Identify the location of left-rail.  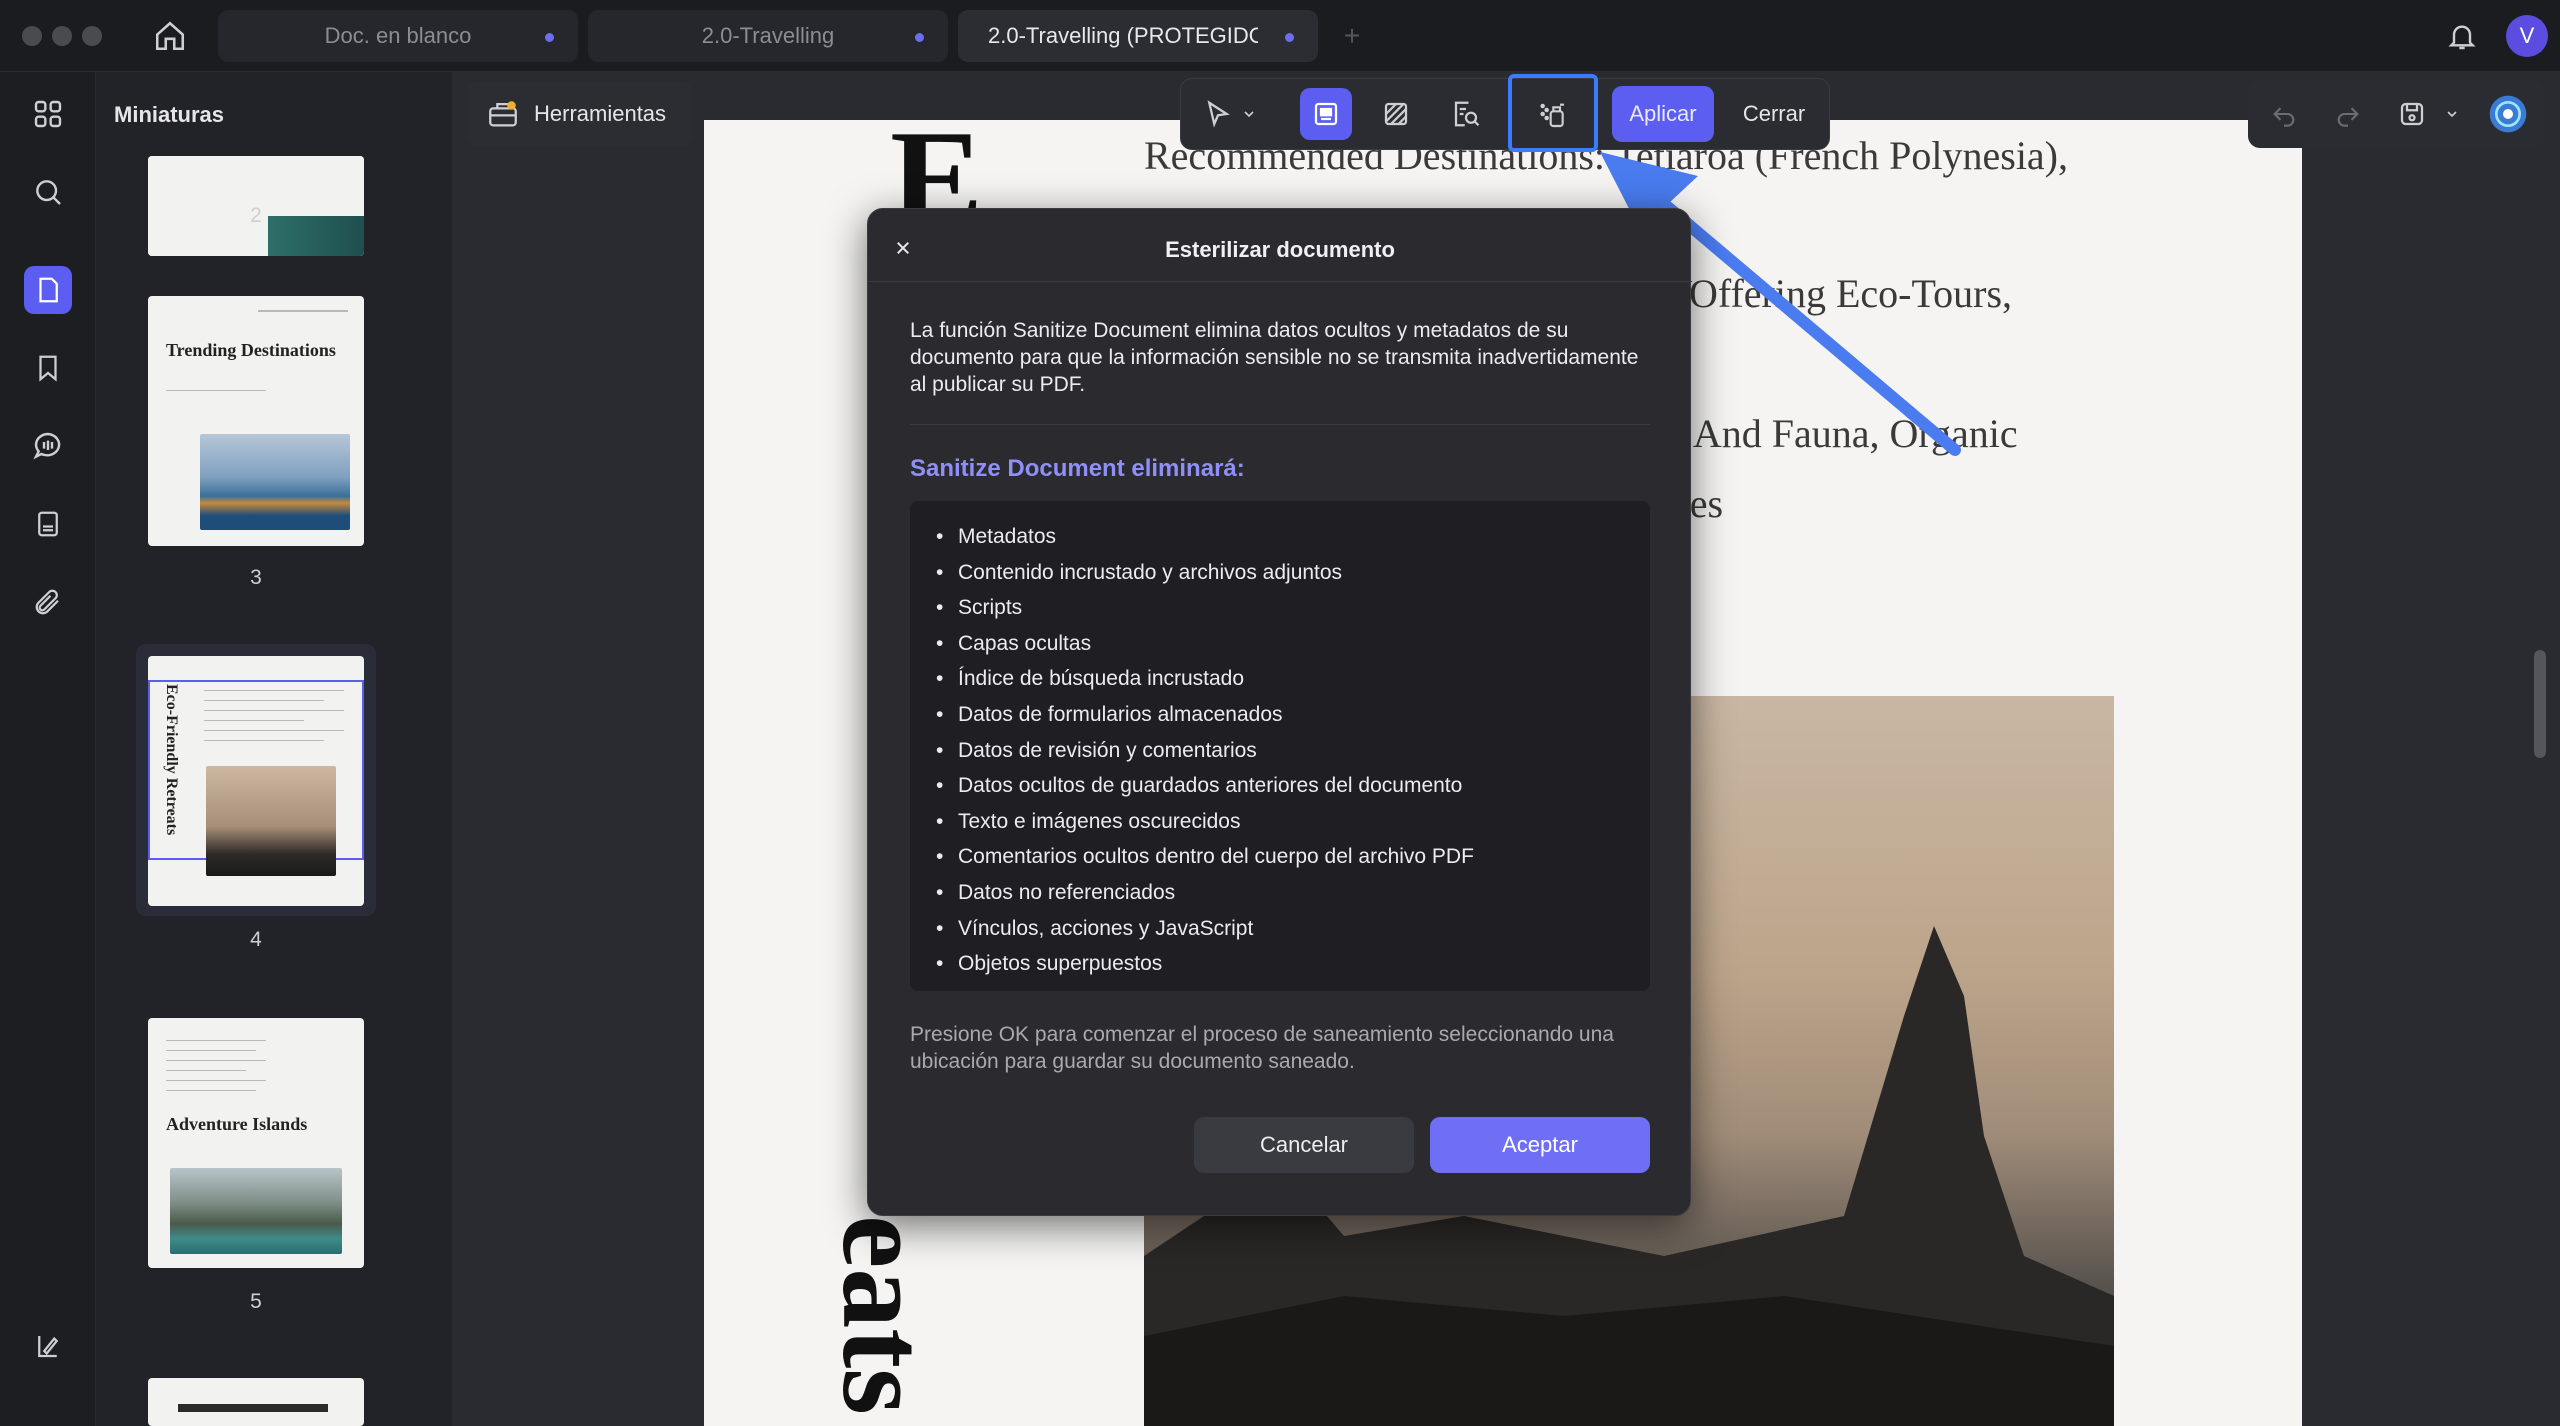
(48, 749).